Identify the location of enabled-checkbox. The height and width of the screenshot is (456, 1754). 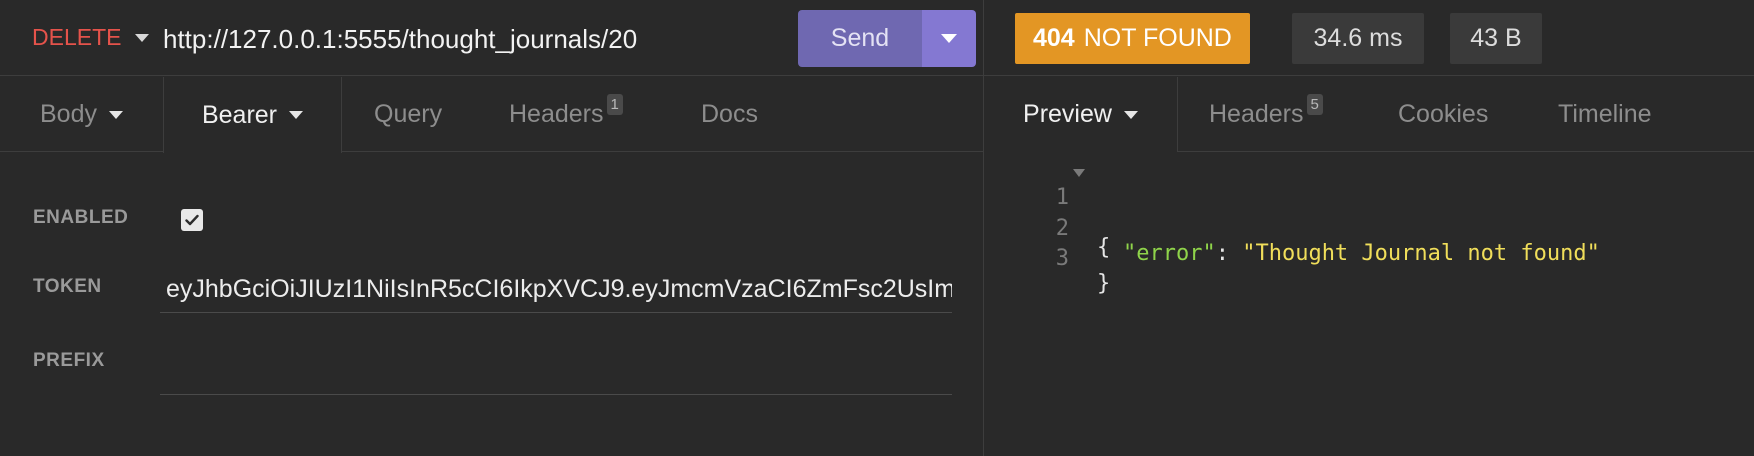
(192, 220).